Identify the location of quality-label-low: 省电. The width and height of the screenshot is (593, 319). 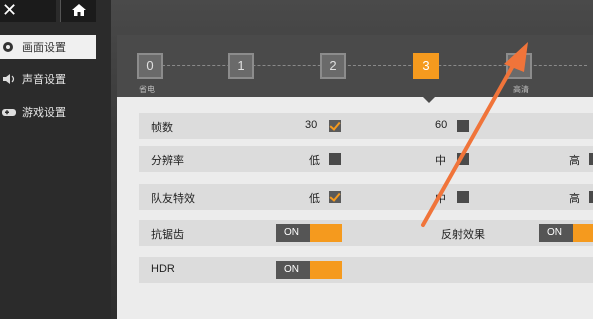
(147, 89).